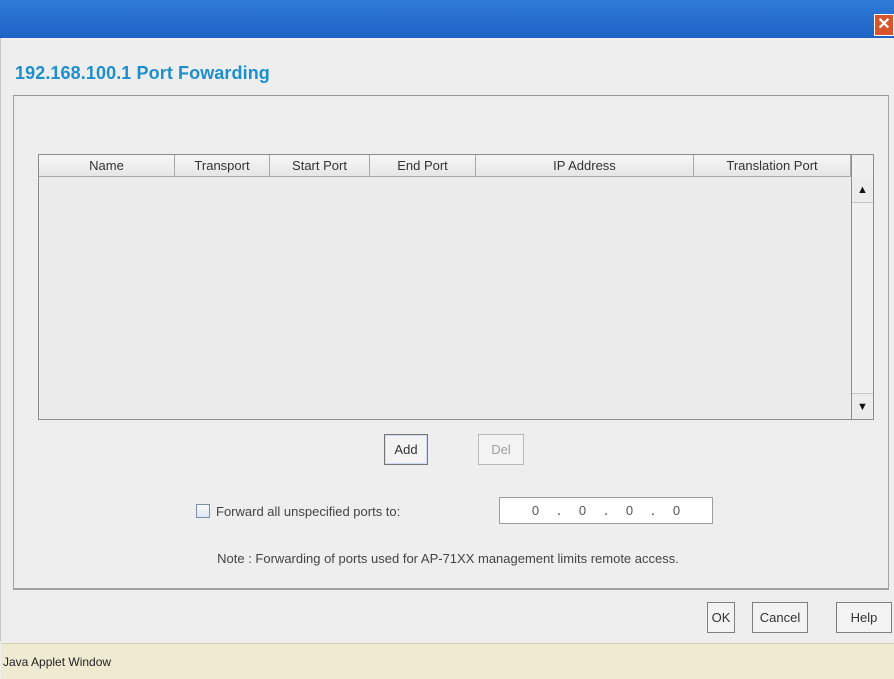 The image size is (894, 679). Describe the element at coordinates (884, 25) in the screenshot. I see `close-icon: ✕` at that location.